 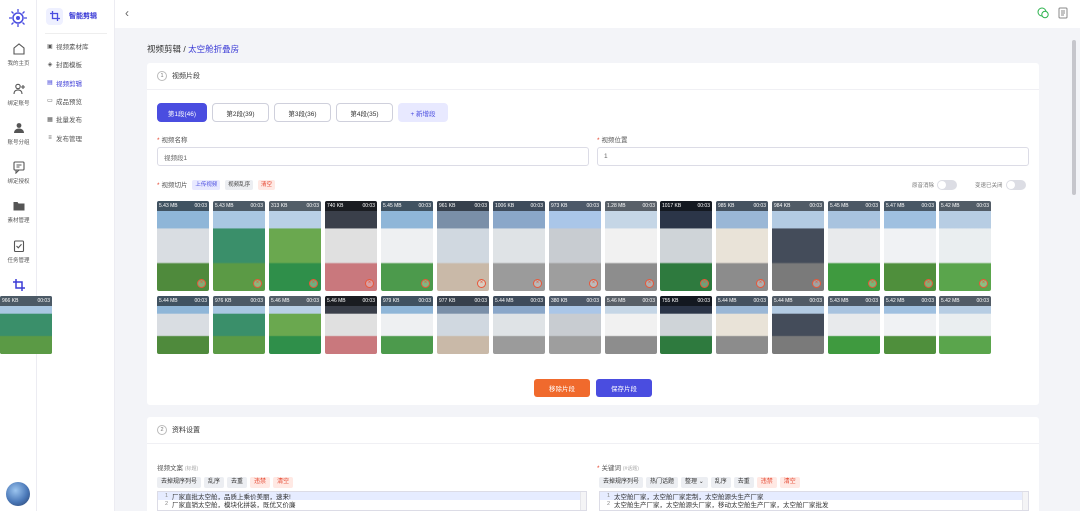 I want to click on save-segment-button: 保存片段, so click(x=624, y=388).